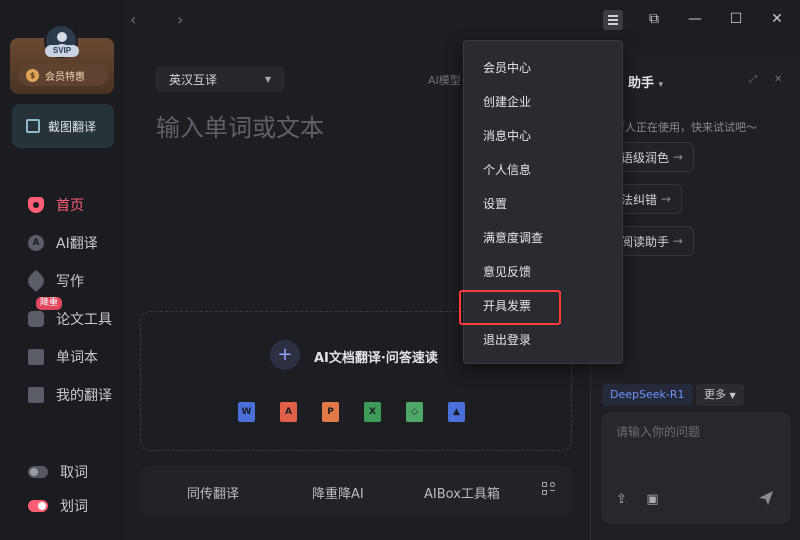  I want to click on document-icon, so click(36, 395).